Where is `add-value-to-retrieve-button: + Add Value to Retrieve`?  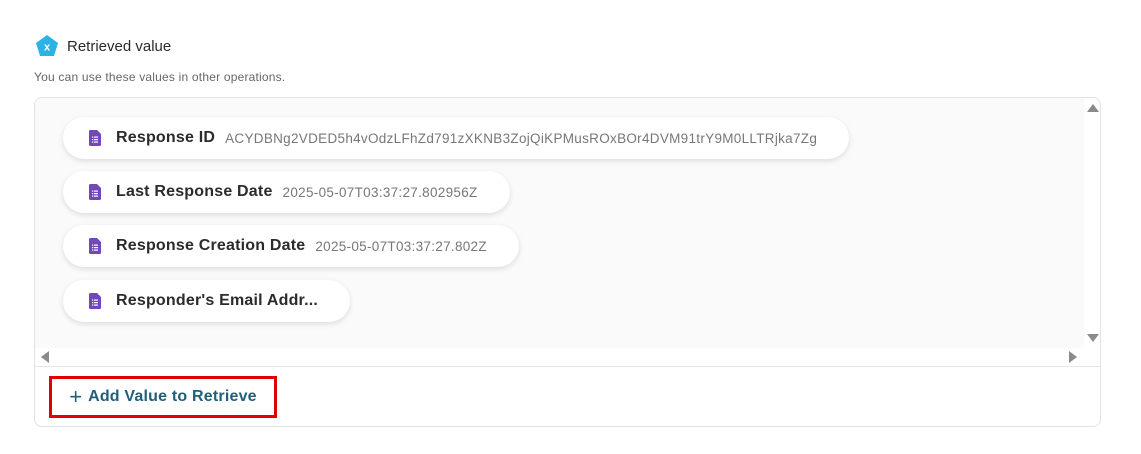
add-value-to-retrieve-button: + Add Value to Retrieve is located at coordinates (163, 397).